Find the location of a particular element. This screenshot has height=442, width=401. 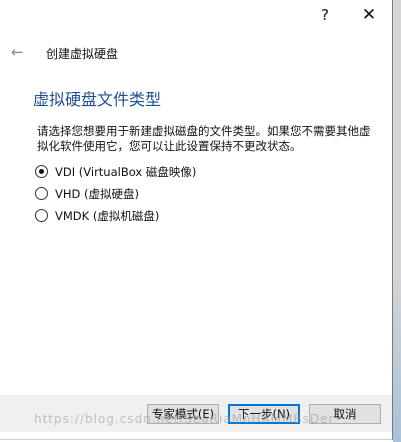

radio-label-vhd: VHD (虚拟硬盘) is located at coordinates (97, 193).